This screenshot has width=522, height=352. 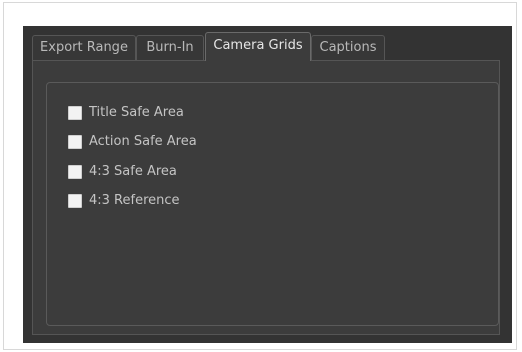 I want to click on action-safe-area-checkbox, so click(x=75, y=142).